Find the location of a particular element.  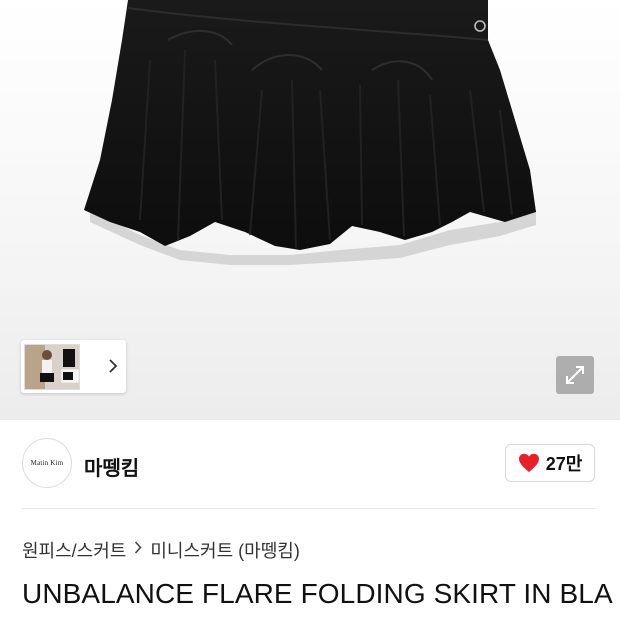

thumbnail-strip is located at coordinates (73, 366).